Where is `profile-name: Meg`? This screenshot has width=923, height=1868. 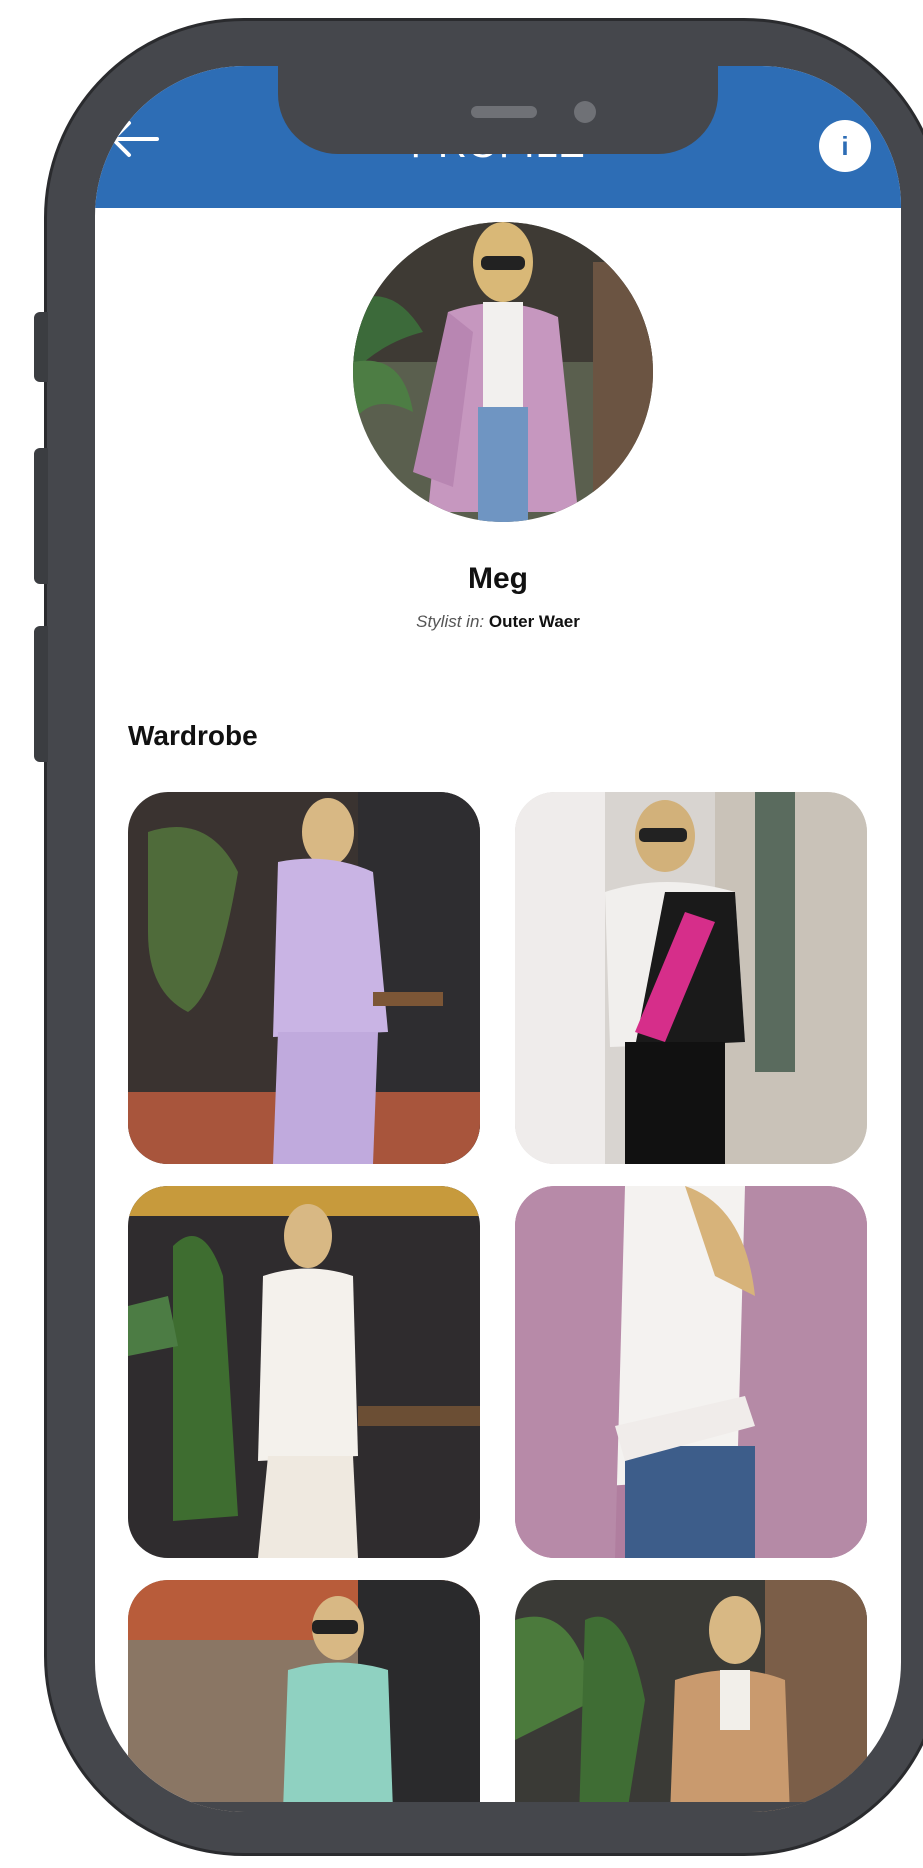
profile-name: Meg is located at coordinates (498, 578).